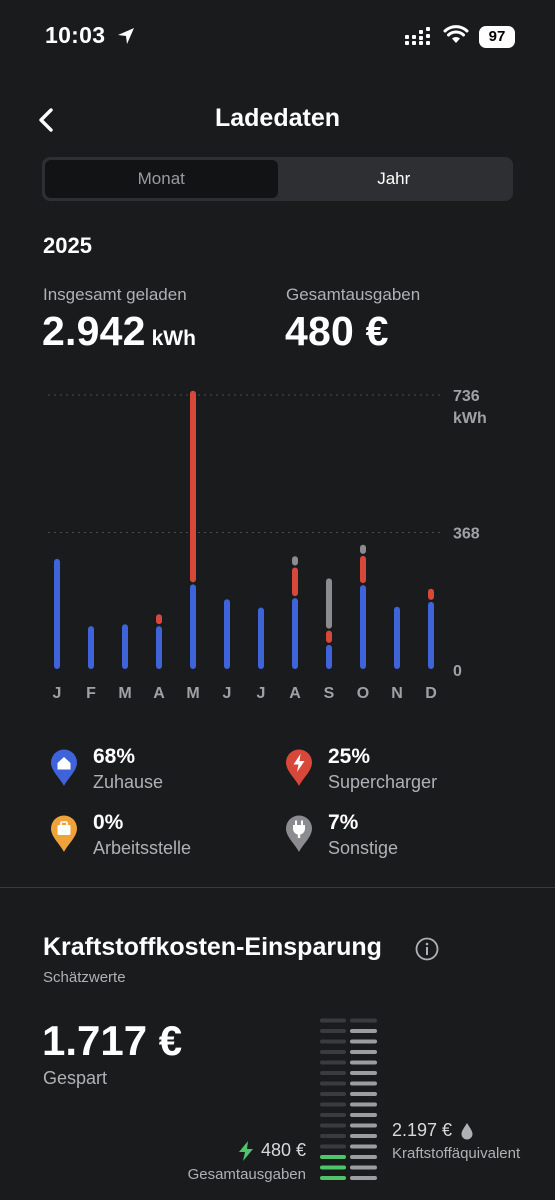 This screenshot has width=555, height=1200. I want to click on y-unit-label: kWh, so click(470, 418).